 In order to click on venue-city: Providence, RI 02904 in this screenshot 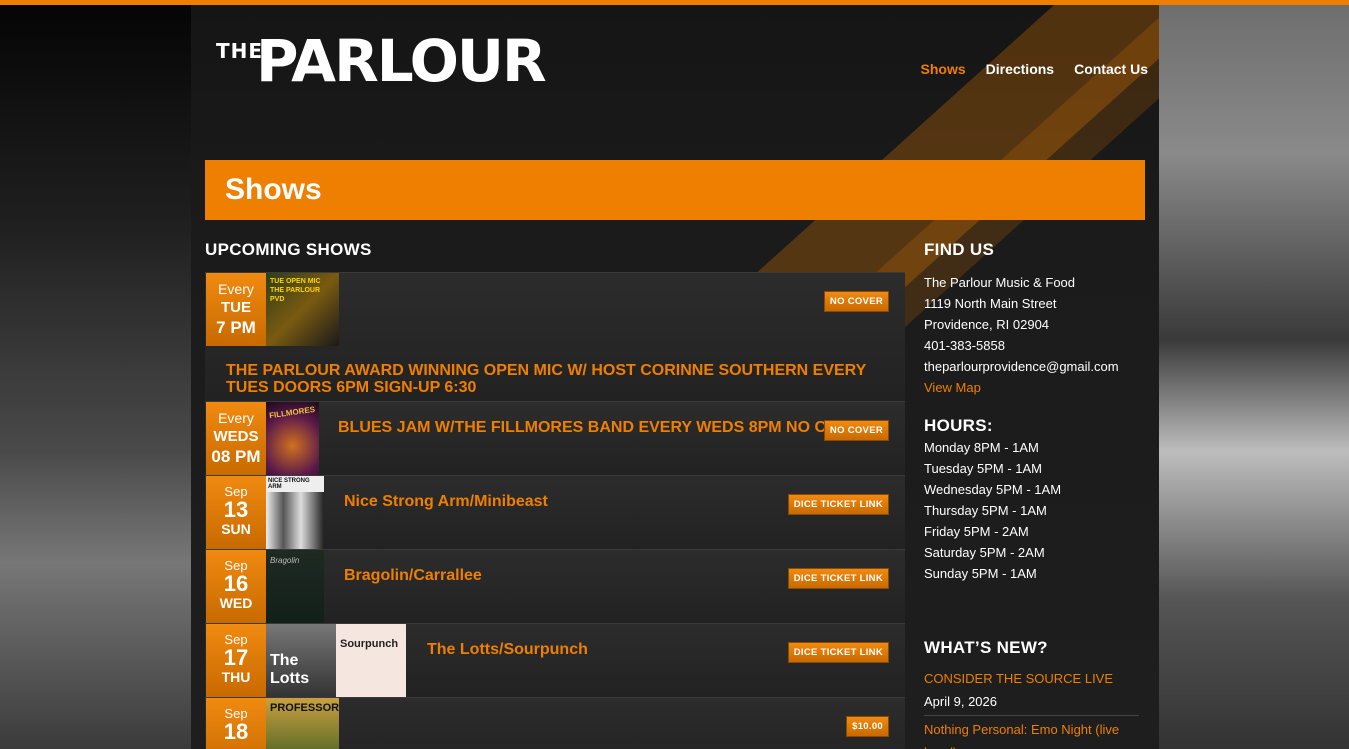, I will do `click(987, 324)`.